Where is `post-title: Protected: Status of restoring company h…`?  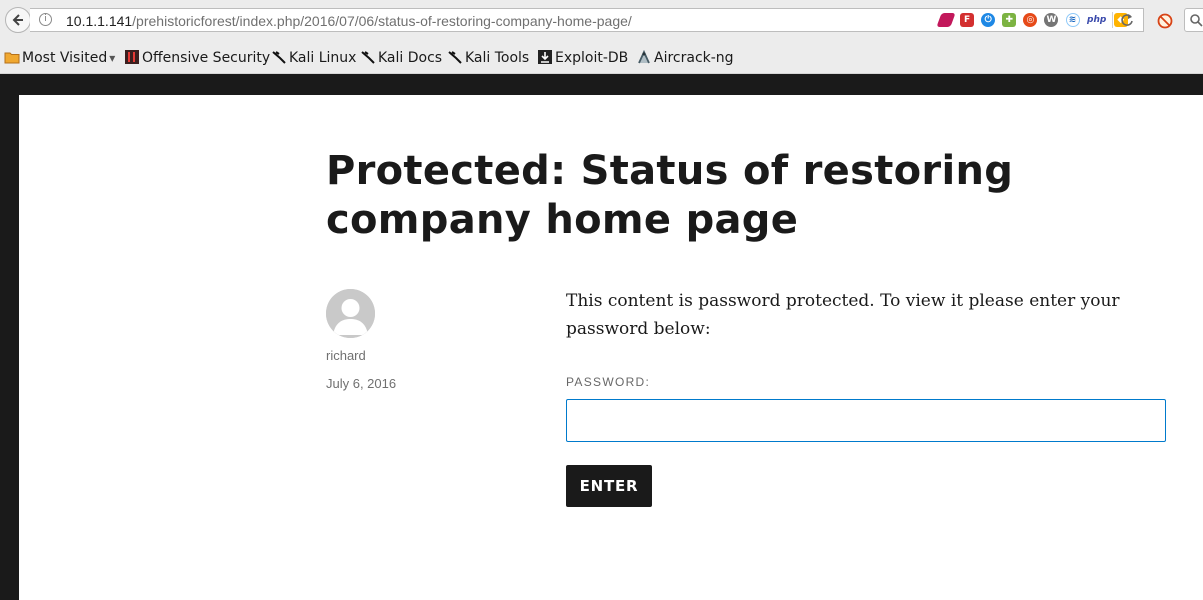
post-title: Protected: Status of restoring company h… is located at coordinates (670, 195).